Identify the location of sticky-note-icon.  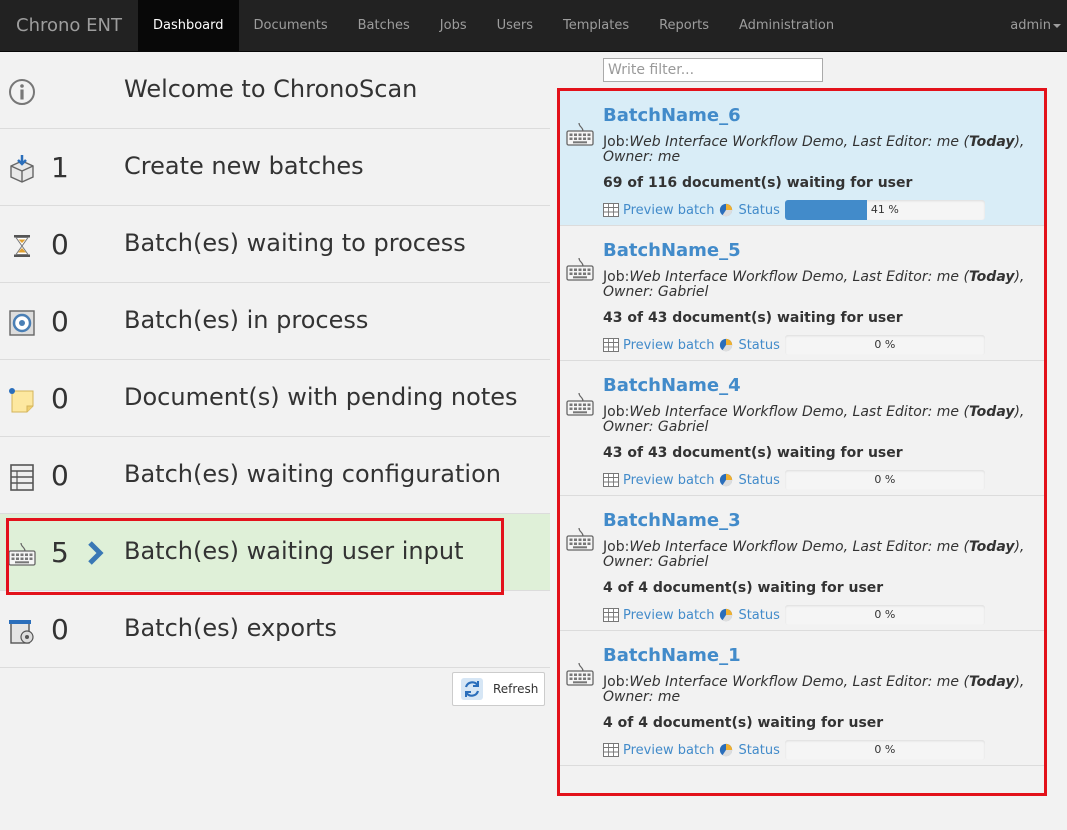
(21, 400).